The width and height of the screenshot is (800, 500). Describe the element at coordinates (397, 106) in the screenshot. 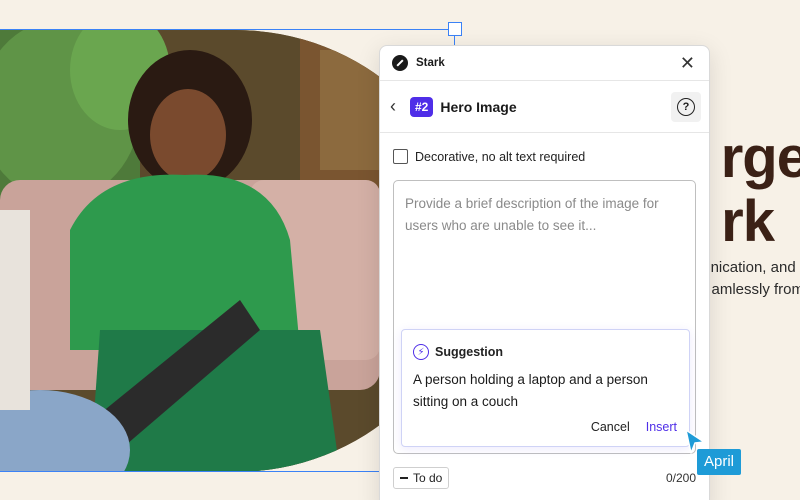

I see `chevron-left-icon: ‹` at that location.